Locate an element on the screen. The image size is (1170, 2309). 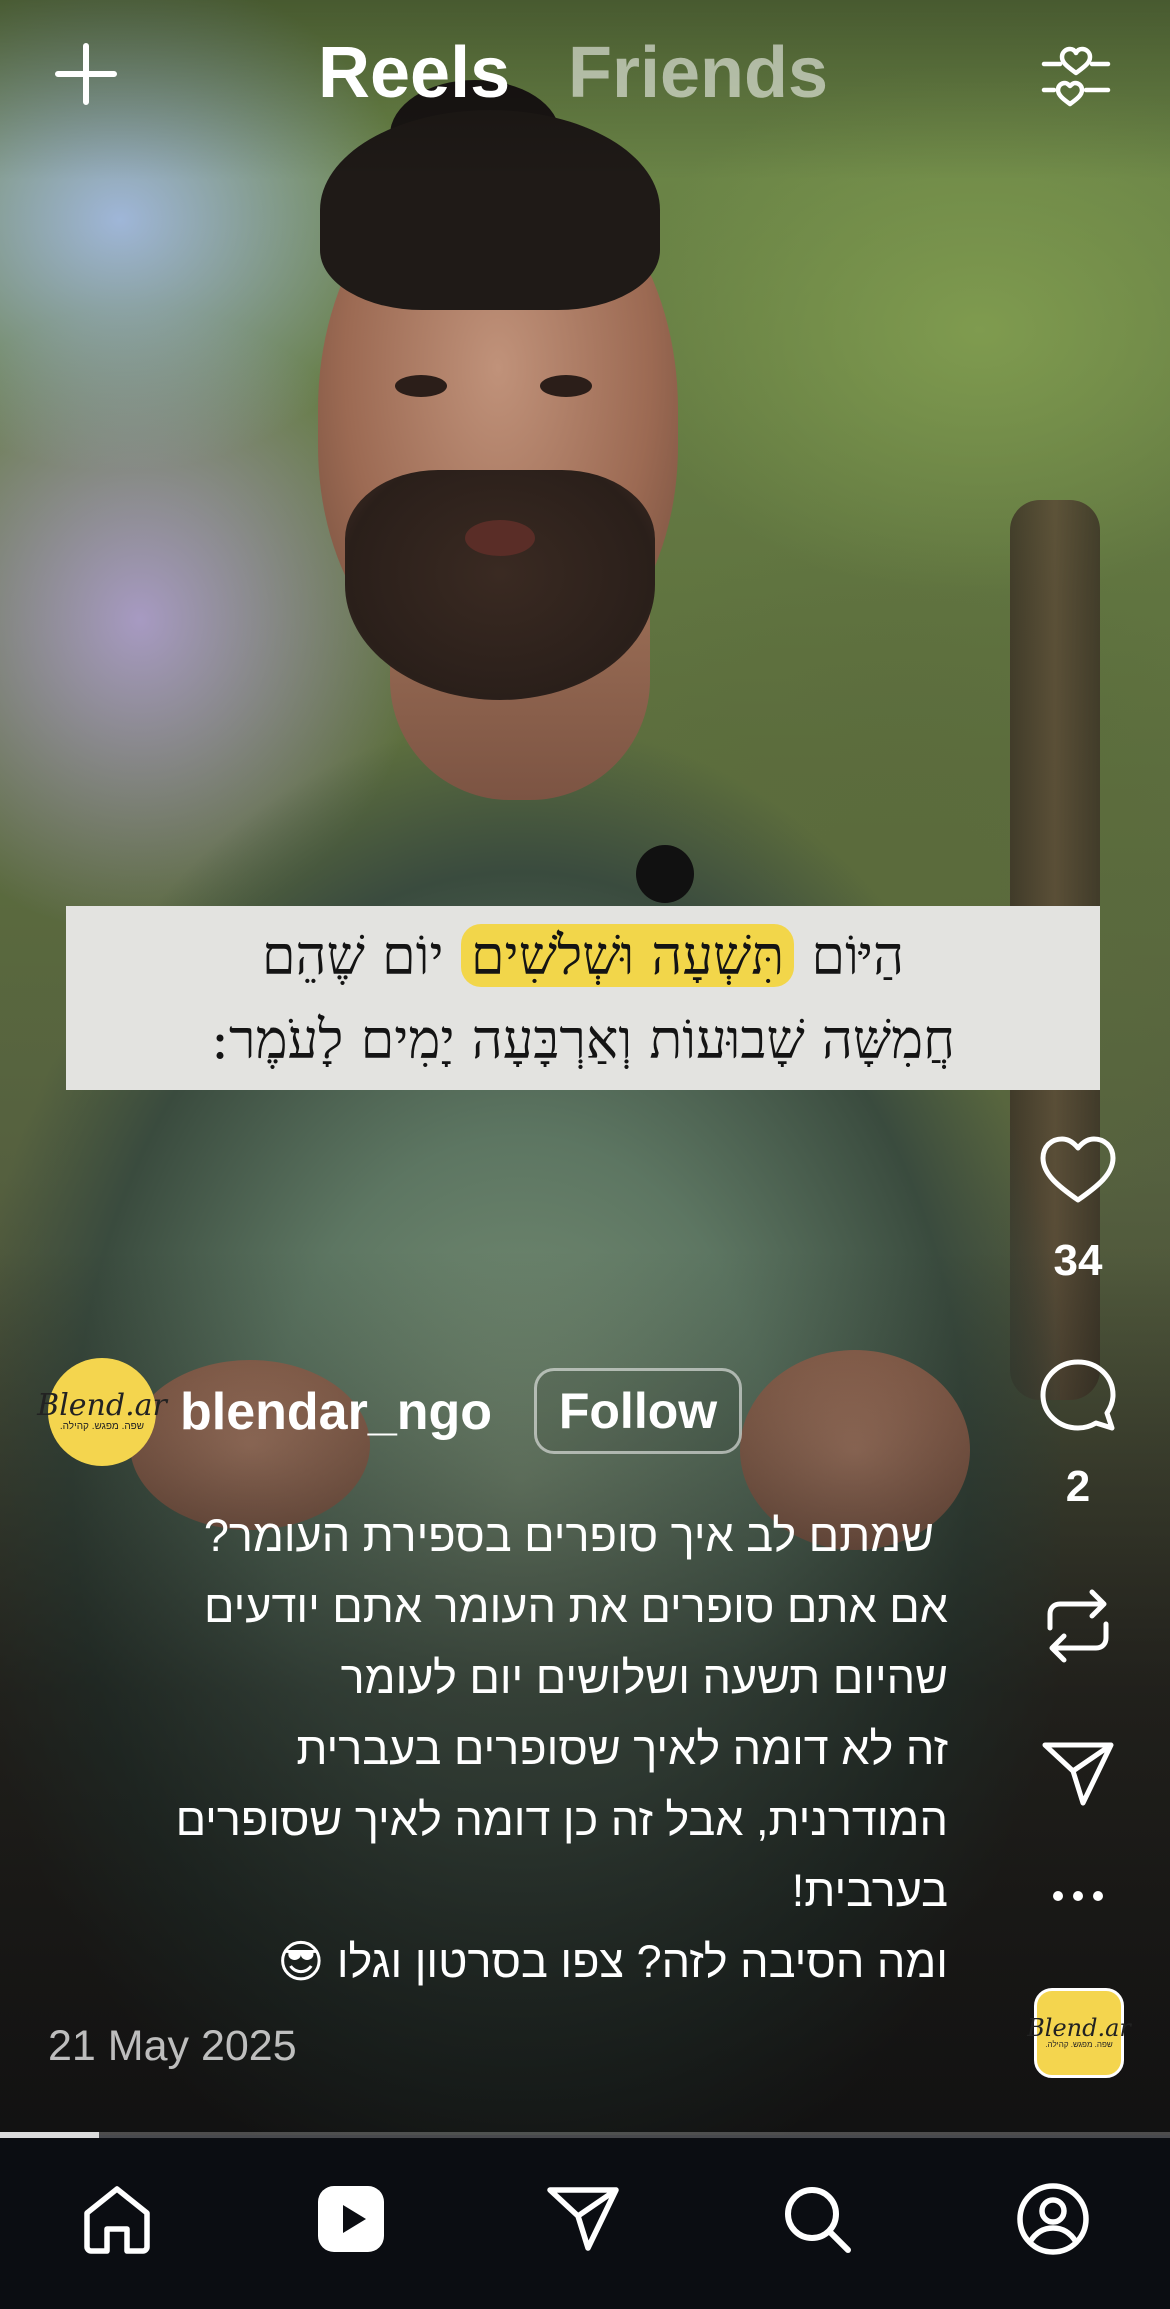
repost-icon is located at coordinates (1078, 1626).